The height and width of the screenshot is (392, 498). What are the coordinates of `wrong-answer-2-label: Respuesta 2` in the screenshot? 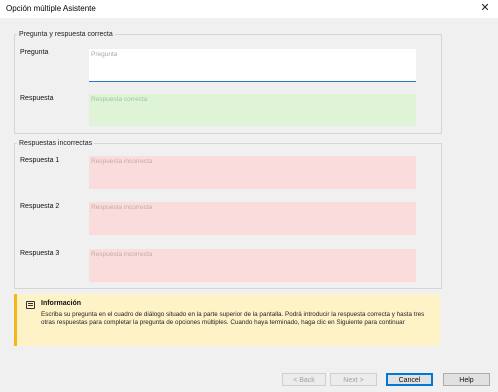 It's located at (40, 206).